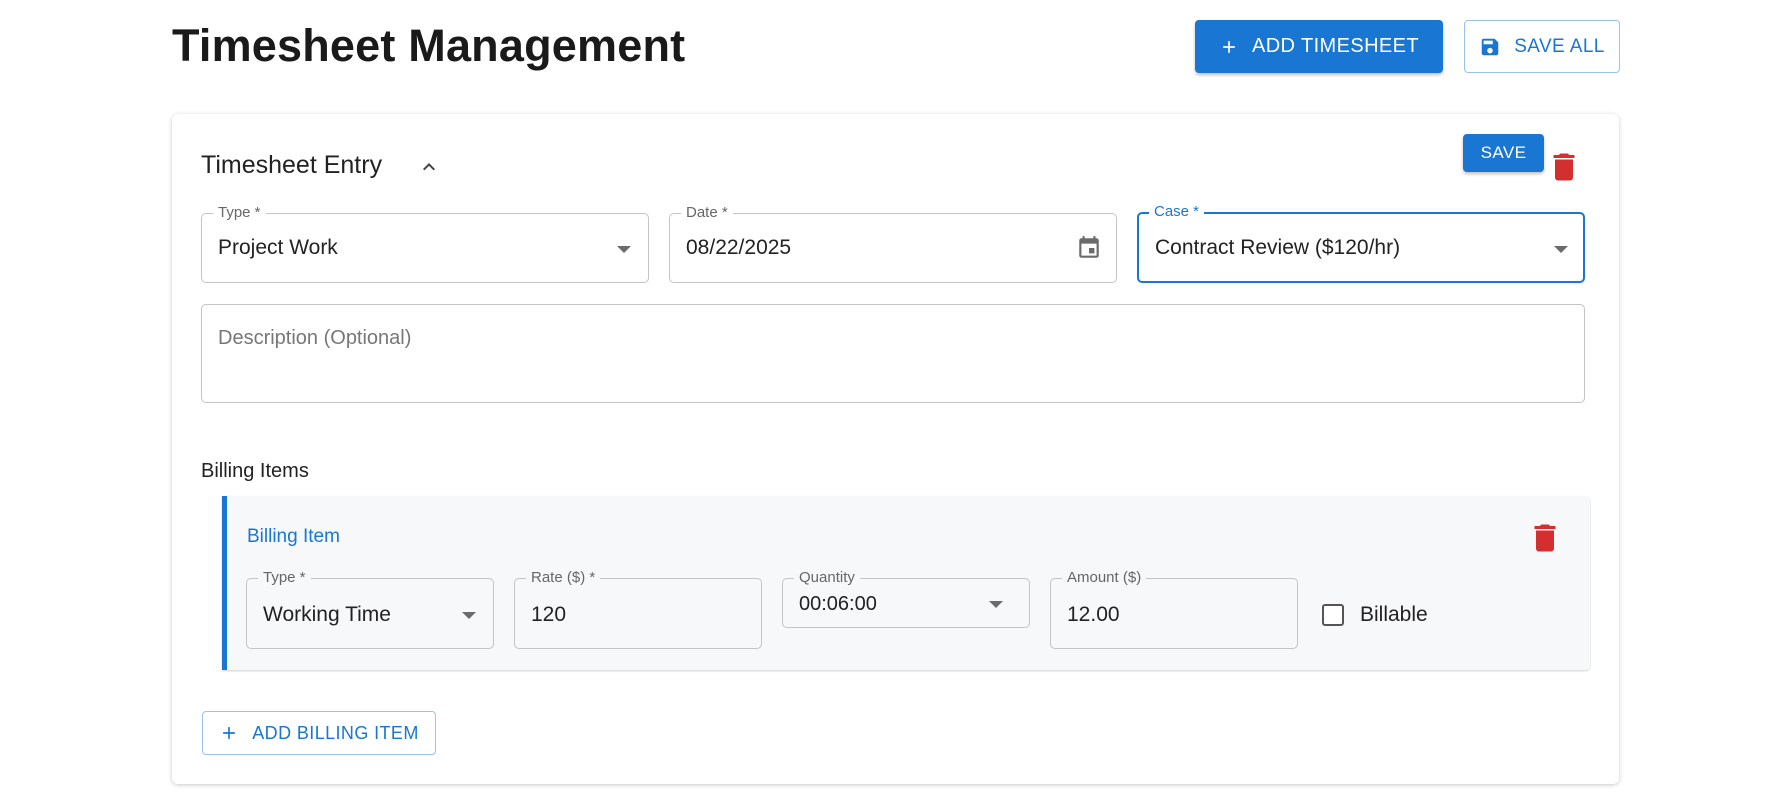  What do you see at coordinates (893, 353) in the screenshot?
I see `description-textarea: Description (Optional)` at bounding box center [893, 353].